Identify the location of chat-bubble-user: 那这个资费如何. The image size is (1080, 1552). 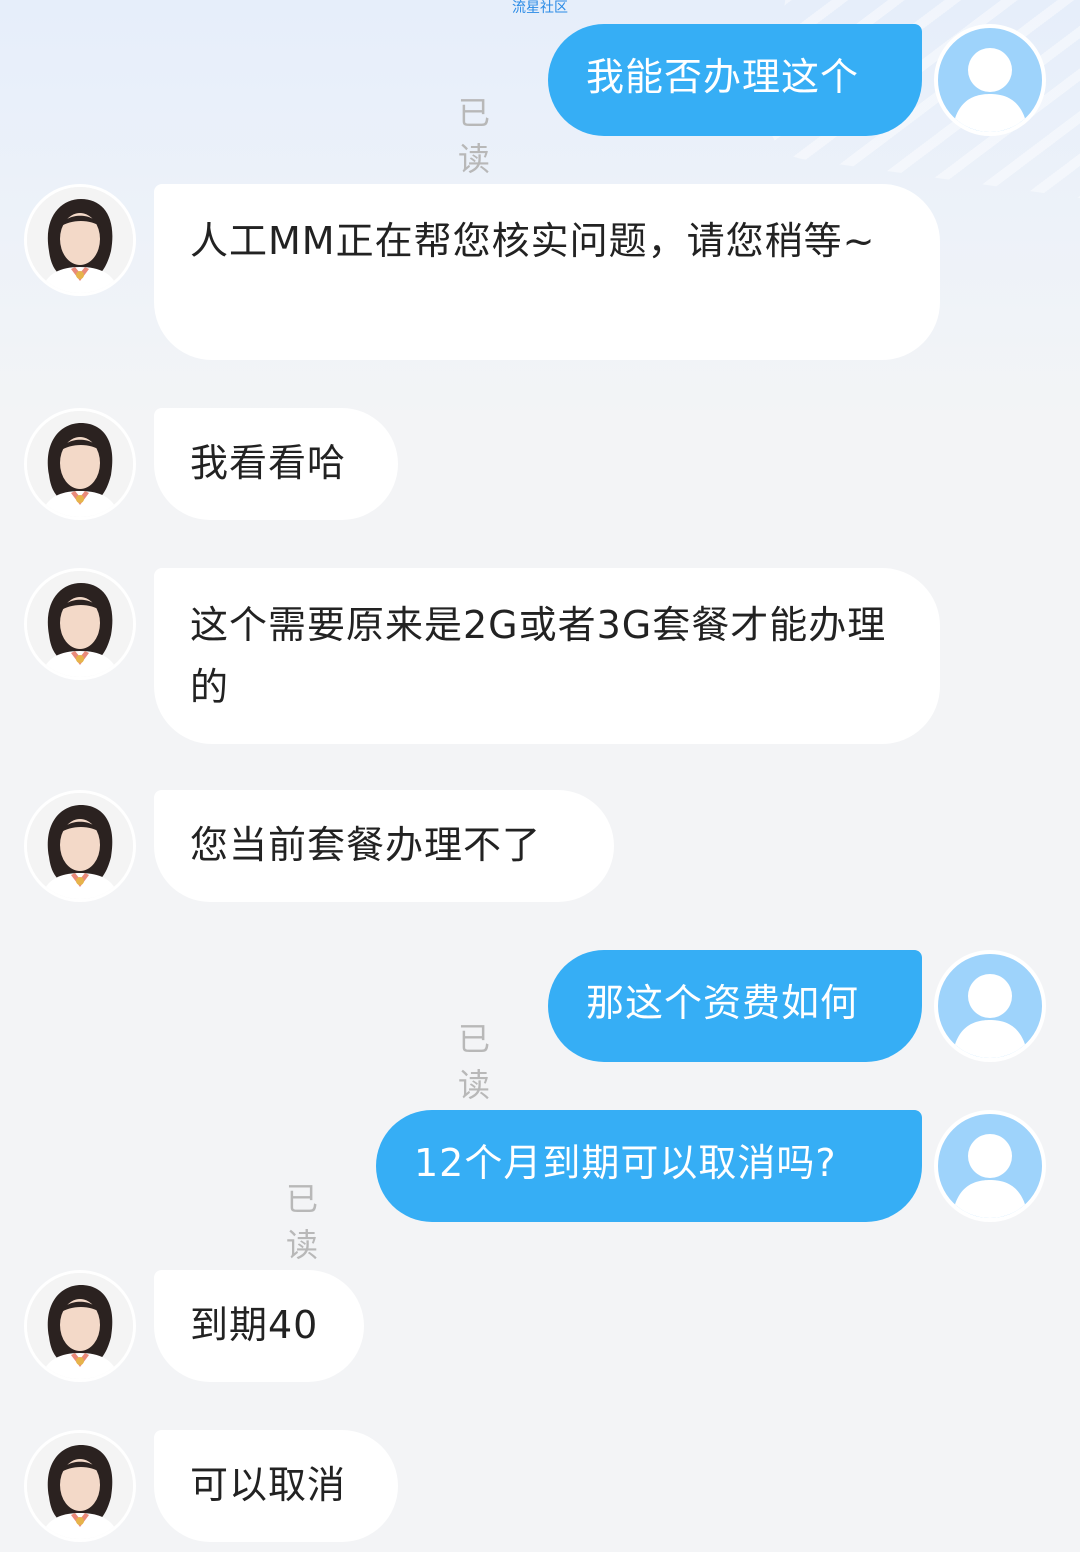
(735, 1006).